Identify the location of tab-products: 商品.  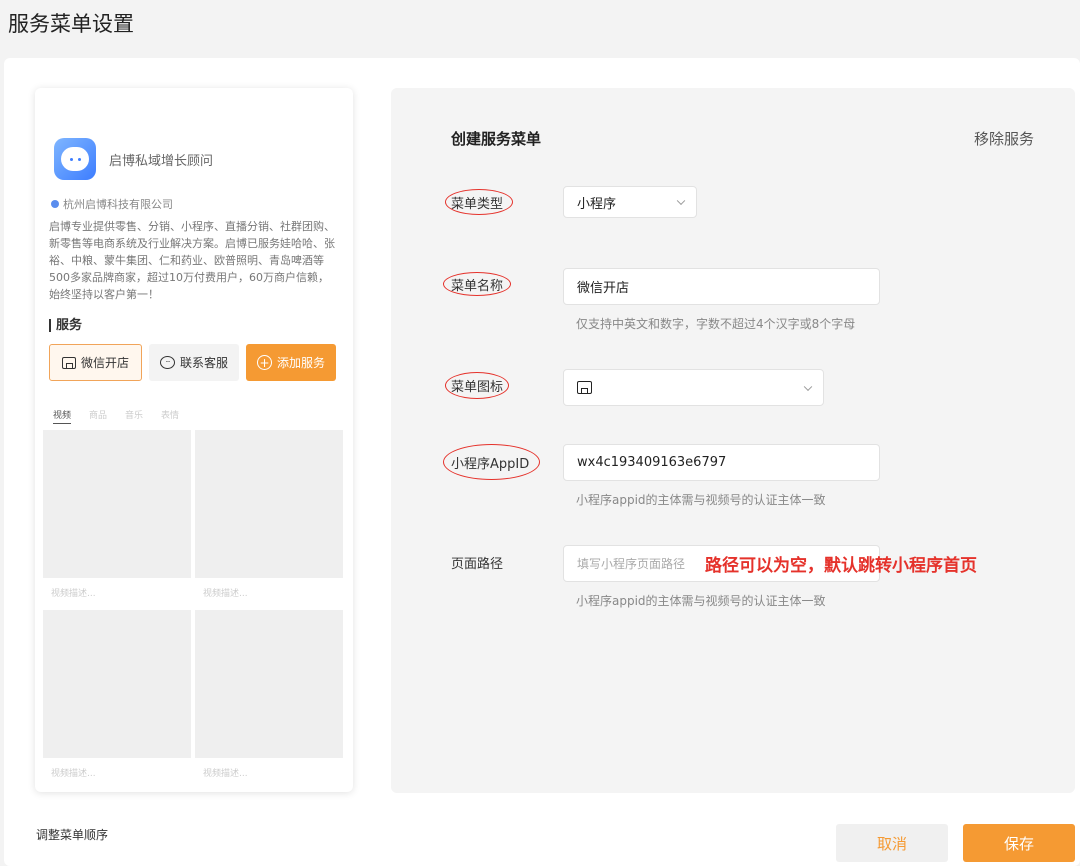
(98, 416).